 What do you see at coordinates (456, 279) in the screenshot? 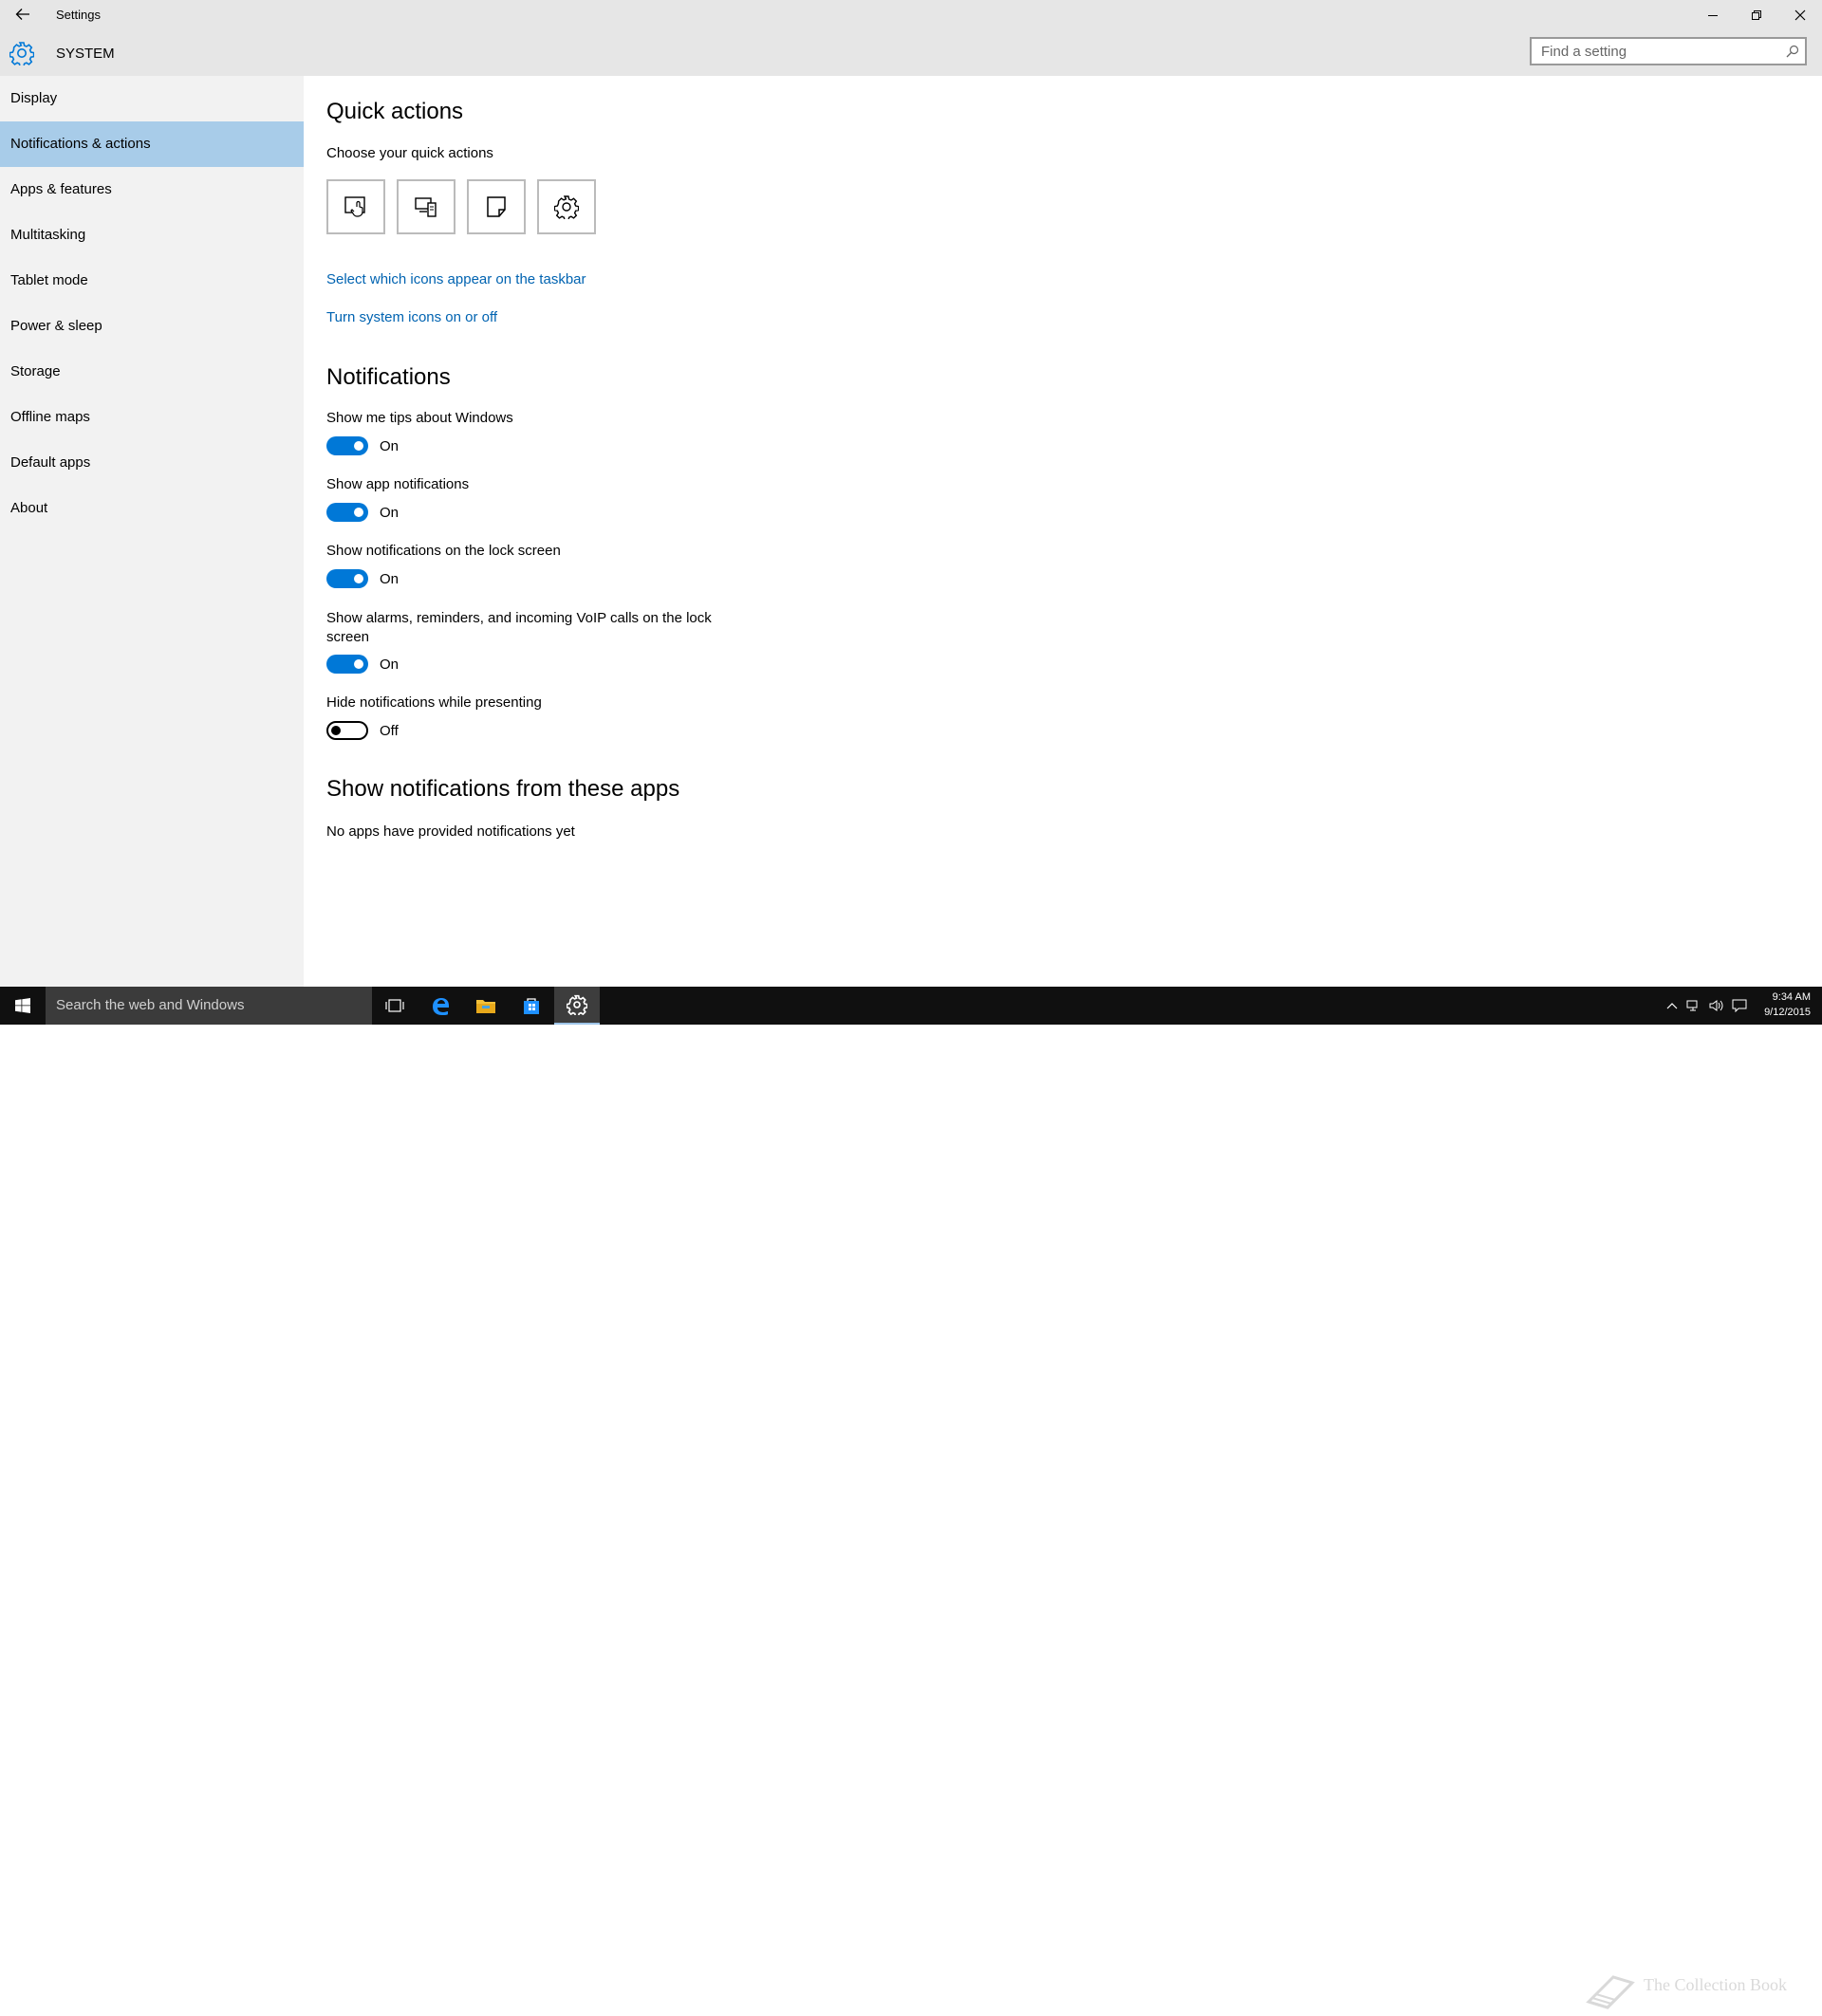
I see `select-taskbar-icons-link: Select which icons appear on the taskbar` at bounding box center [456, 279].